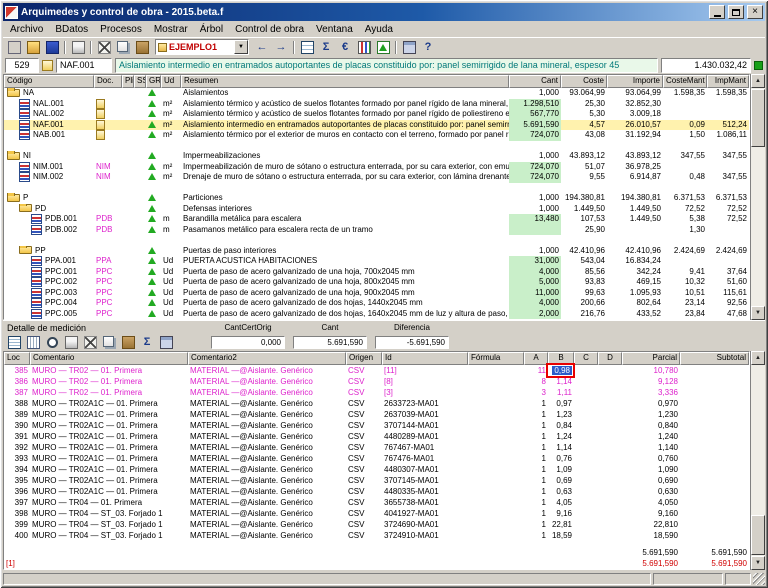  Describe the element at coordinates (108, 261) in the screenshot. I see `cell-doc: PPA` at that location.